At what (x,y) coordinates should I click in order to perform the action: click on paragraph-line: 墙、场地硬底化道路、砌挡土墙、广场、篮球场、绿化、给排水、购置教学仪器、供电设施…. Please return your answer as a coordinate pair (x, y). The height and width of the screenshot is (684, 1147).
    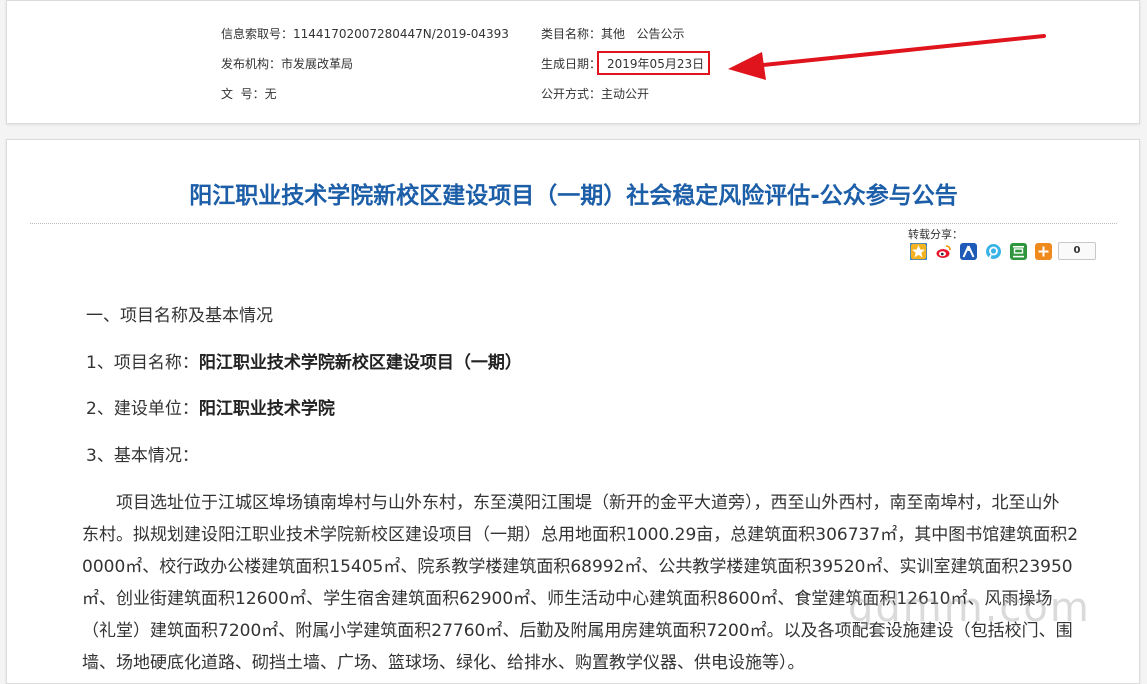
    Looking at the image, I should click on (443, 663).